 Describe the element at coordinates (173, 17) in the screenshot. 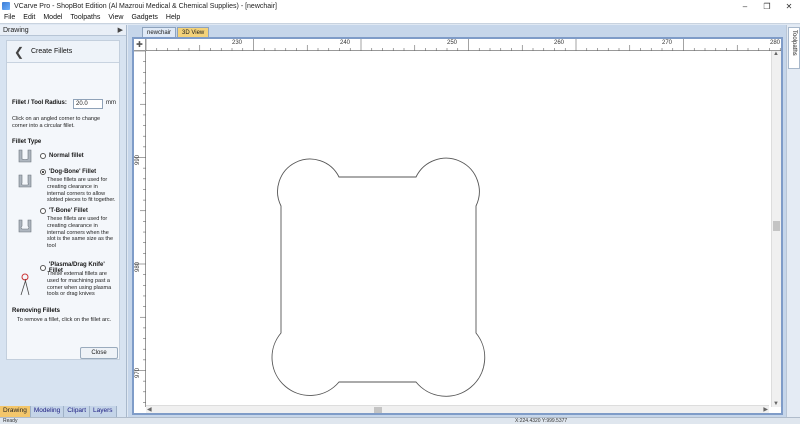

I see `menu-help: Help` at that location.